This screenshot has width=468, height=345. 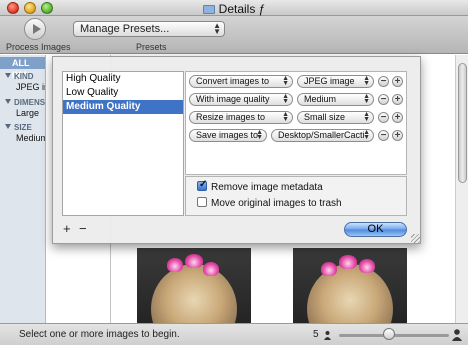 I want to click on sidebar-section-label: SIZE, so click(x=23, y=127).